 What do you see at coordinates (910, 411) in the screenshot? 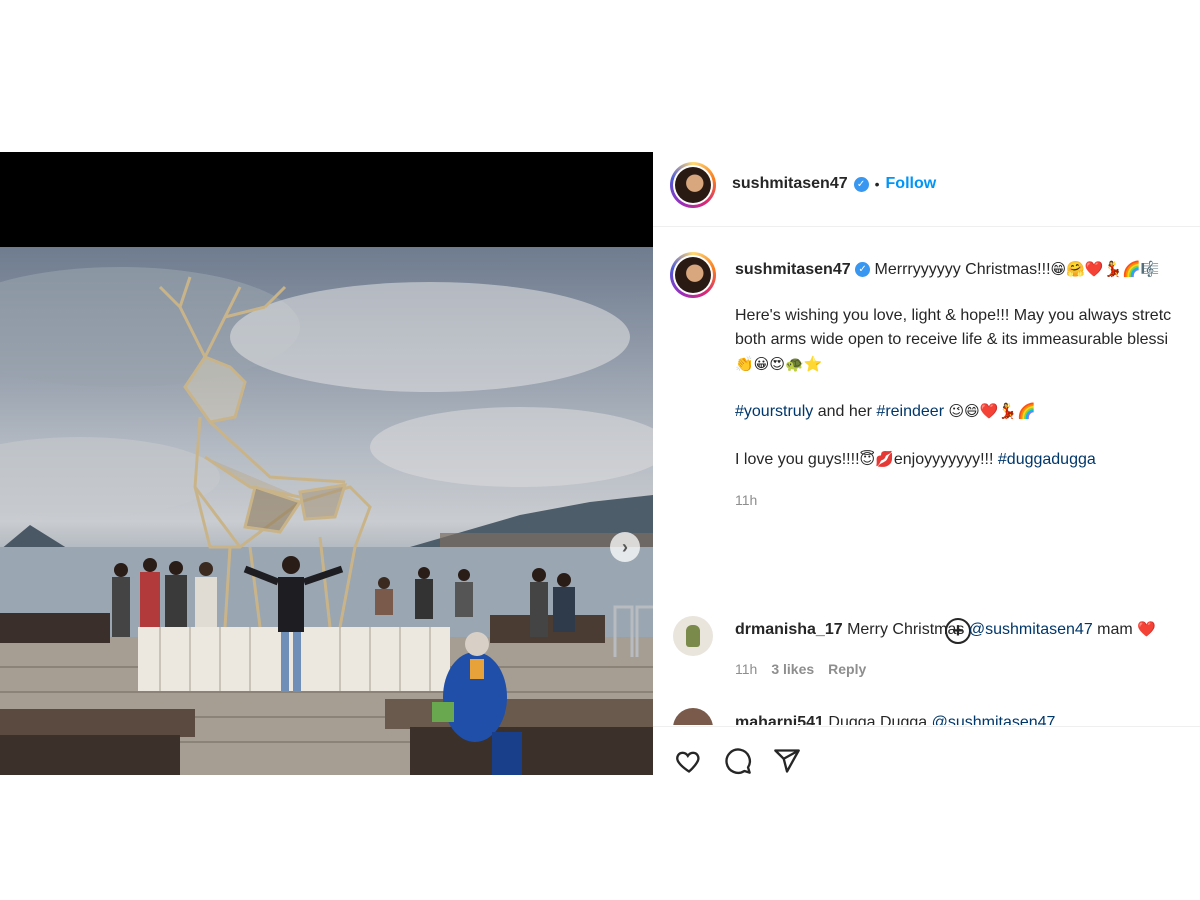
I see `hashtag-link: #reindeer` at bounding box center [910, 411].